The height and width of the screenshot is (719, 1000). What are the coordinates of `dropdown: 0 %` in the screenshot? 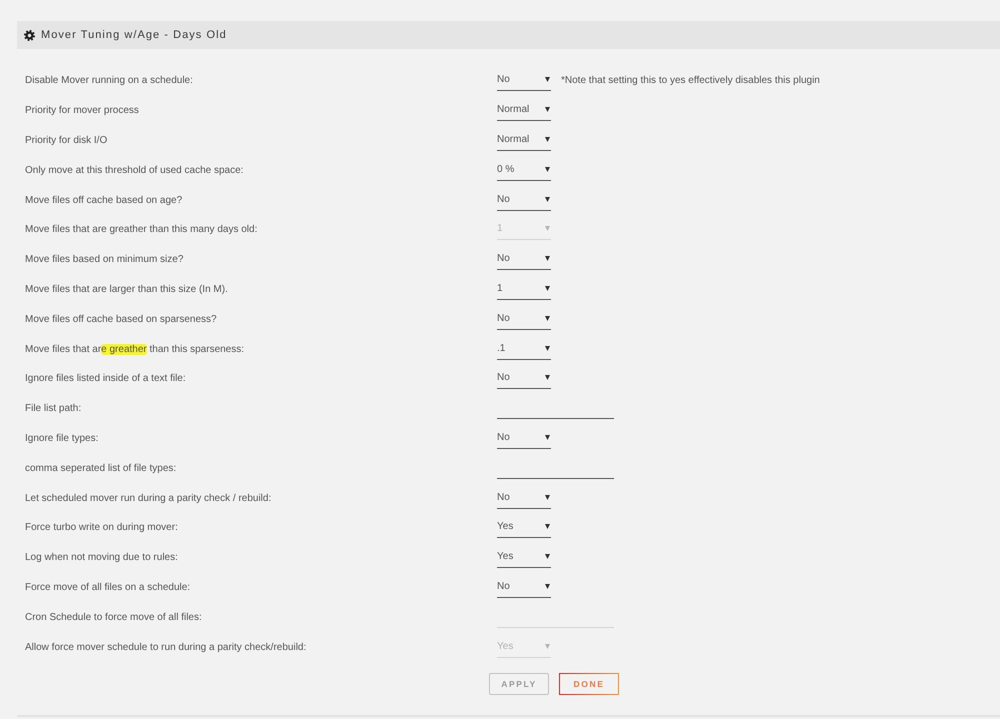 It's located at (524, 170).